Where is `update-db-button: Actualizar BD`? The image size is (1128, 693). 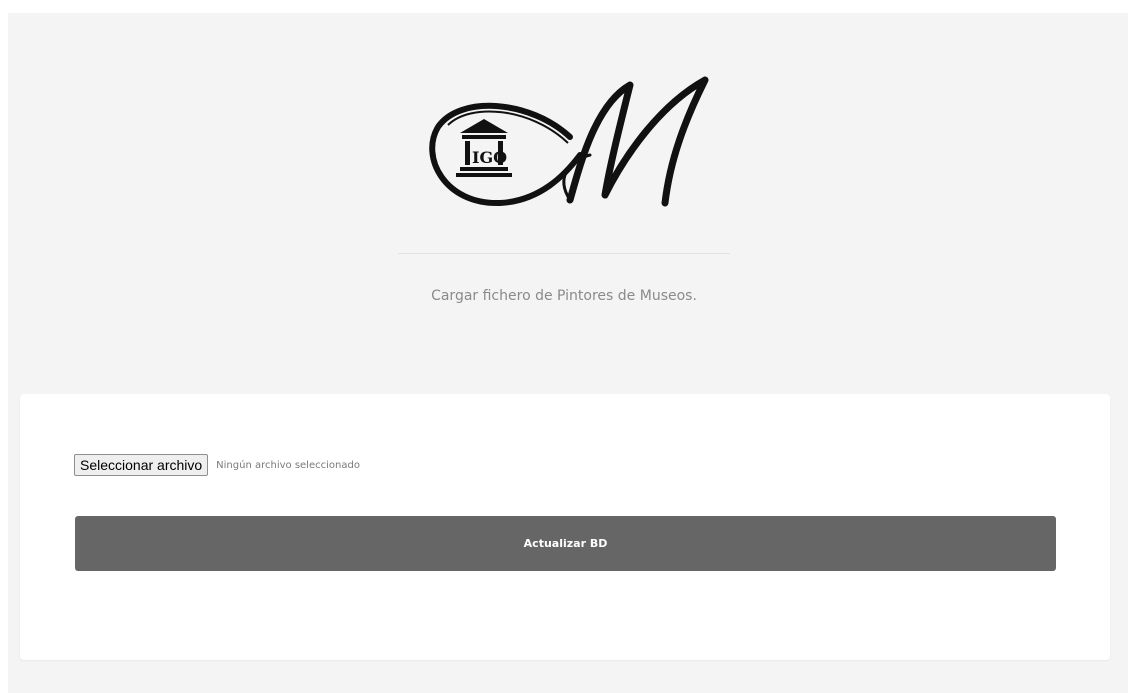
update-db-button: Actualizar BD is located at coordinates (565, 543).